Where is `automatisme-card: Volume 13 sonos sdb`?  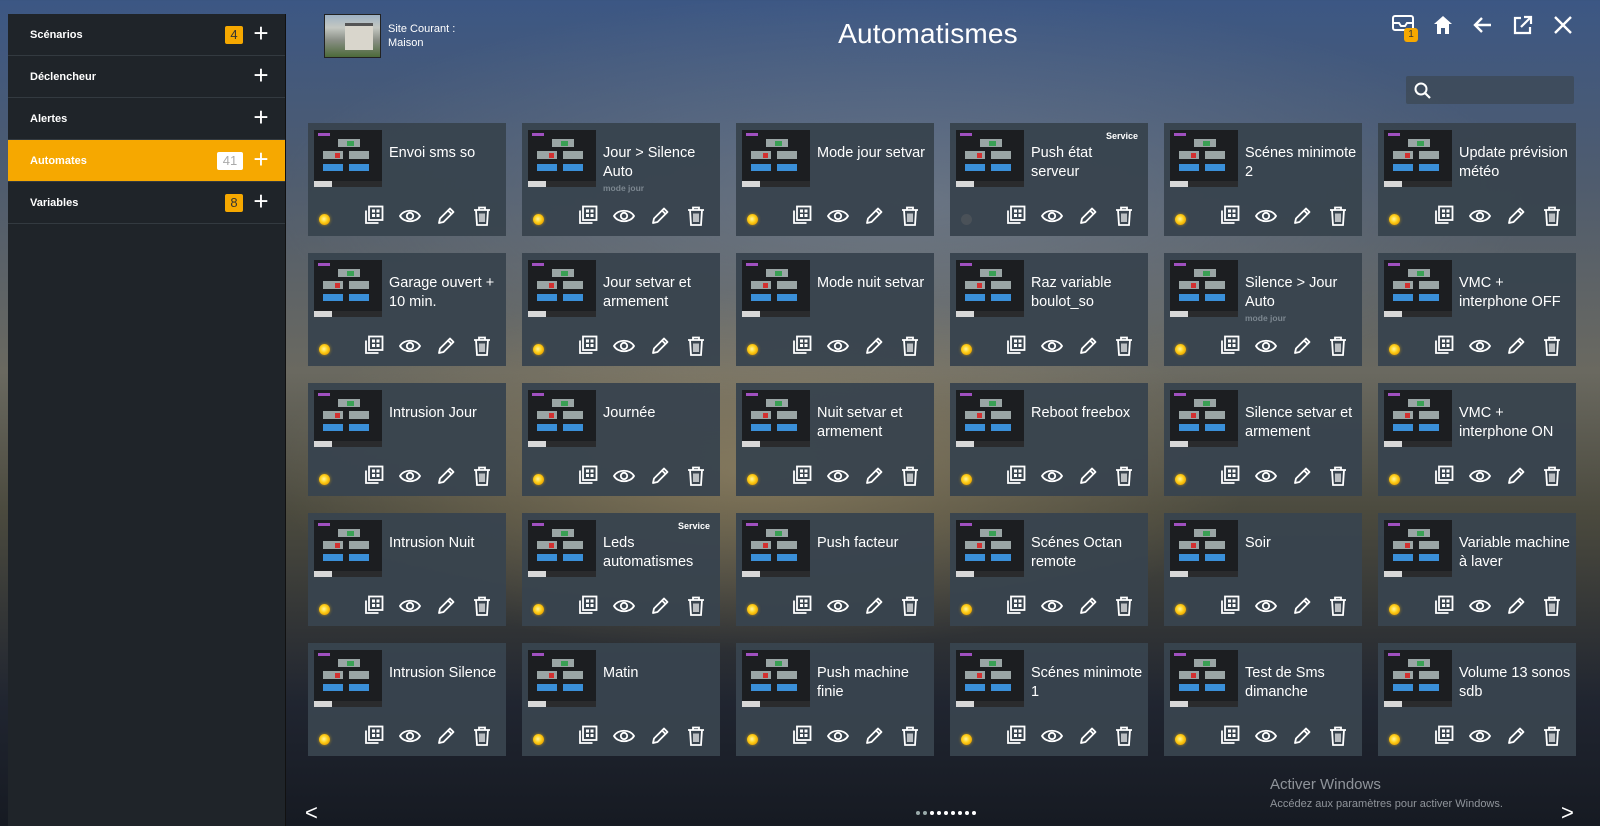
automatisme-card: Volume 13 sonos sdb is located at coordinates (1477, 699).